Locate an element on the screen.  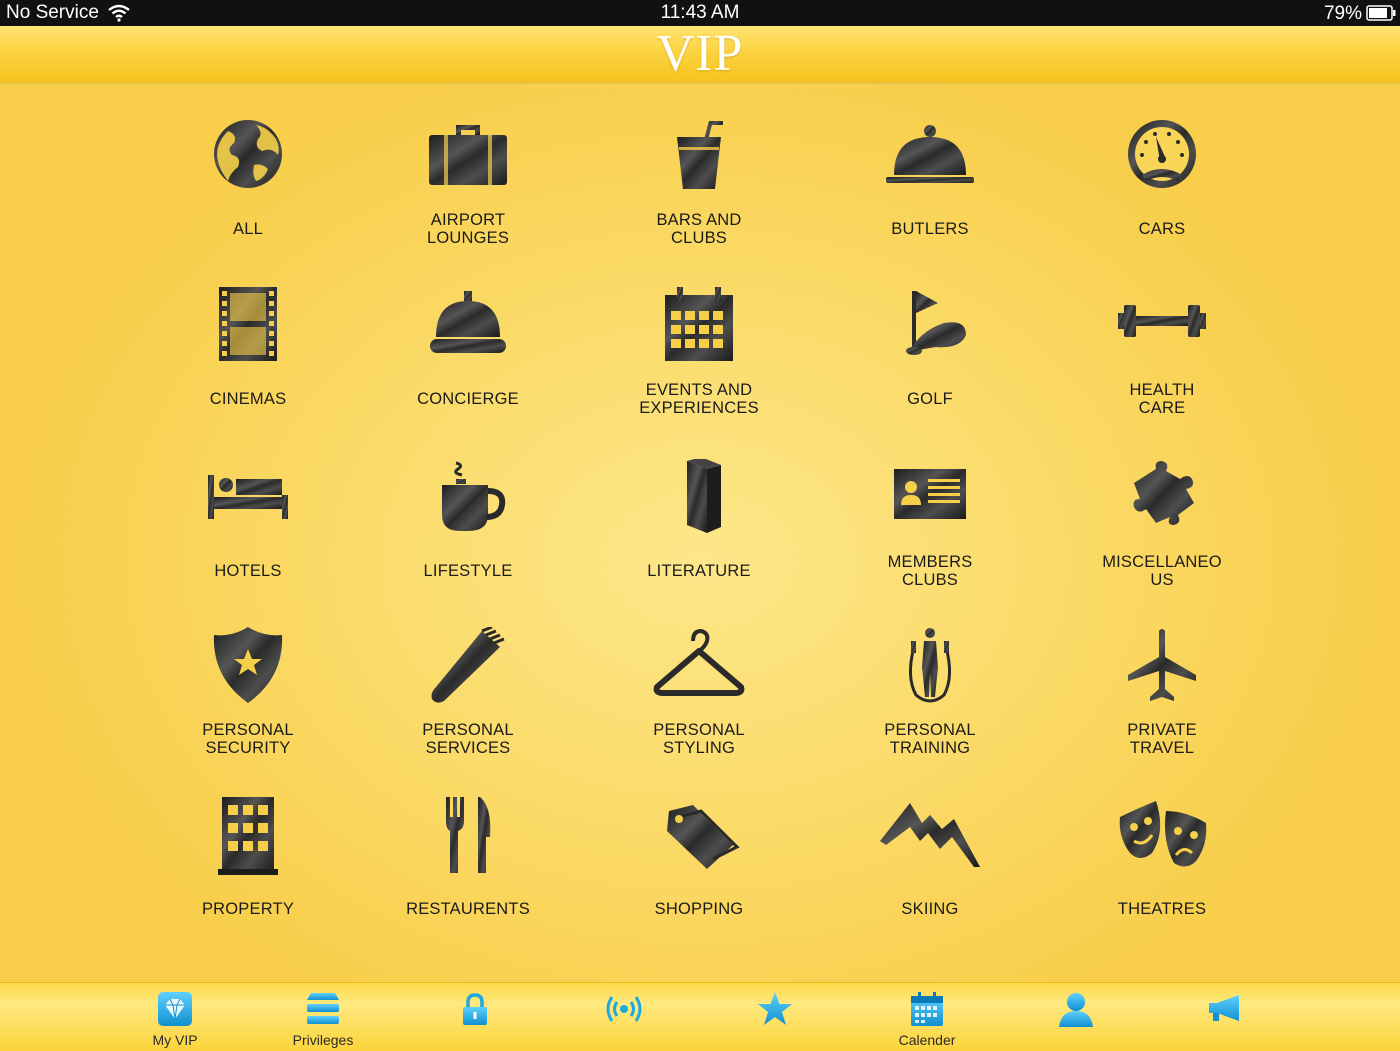
category-golf: GOLF is located at coordinates (930, 362).